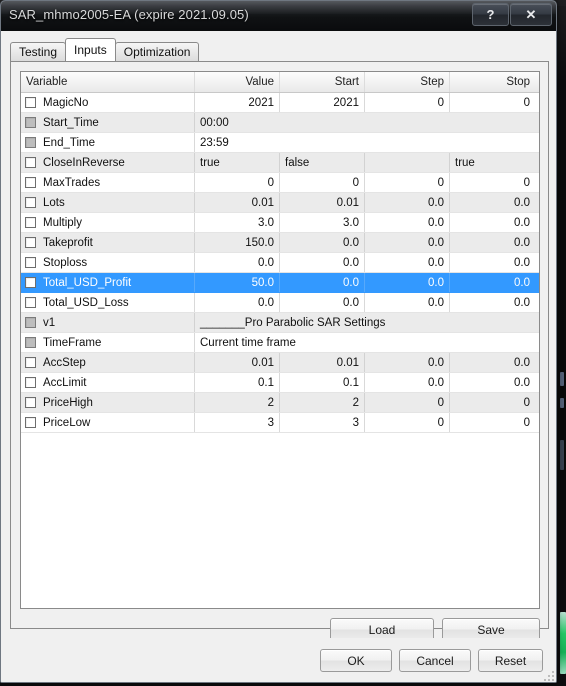 Image resolution: width=566 pixels, height=686 pixels. I want to click on variable-cell: Multiply, so click(108, 222).